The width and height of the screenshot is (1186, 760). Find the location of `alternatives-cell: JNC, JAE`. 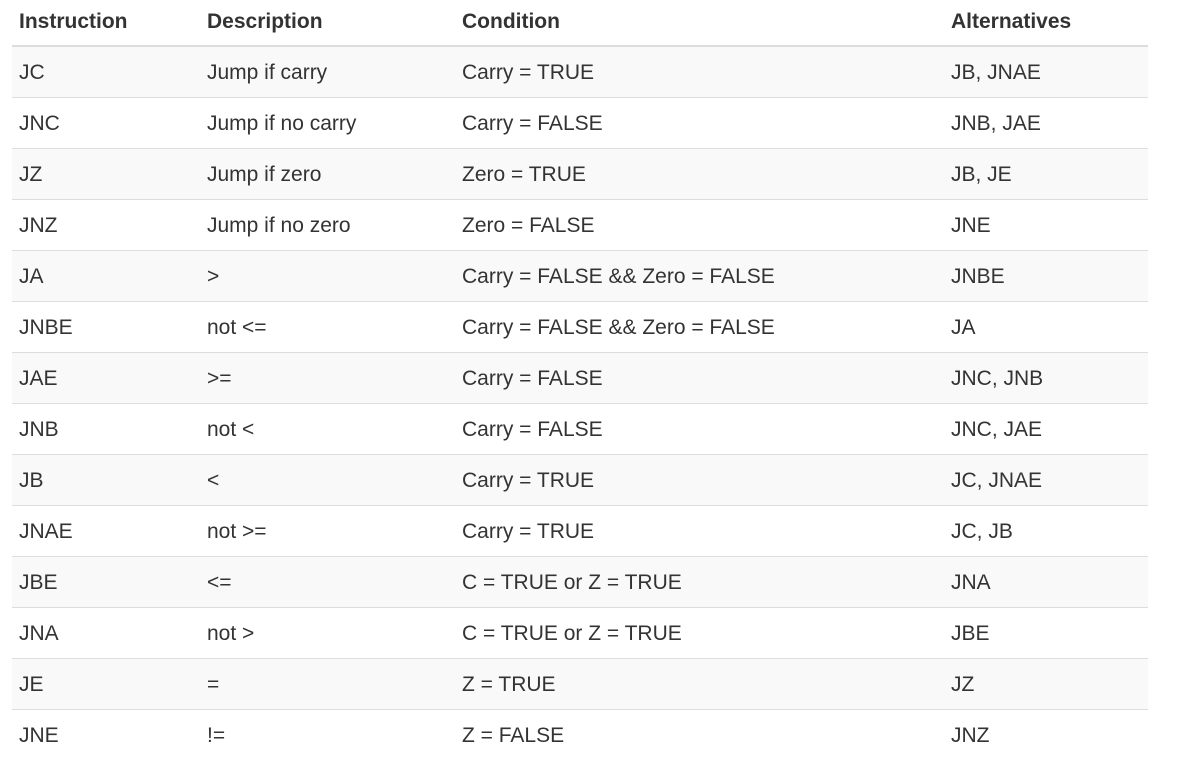

alternatives-cell: JNC, JAE is located at coordinates (1046, 429).